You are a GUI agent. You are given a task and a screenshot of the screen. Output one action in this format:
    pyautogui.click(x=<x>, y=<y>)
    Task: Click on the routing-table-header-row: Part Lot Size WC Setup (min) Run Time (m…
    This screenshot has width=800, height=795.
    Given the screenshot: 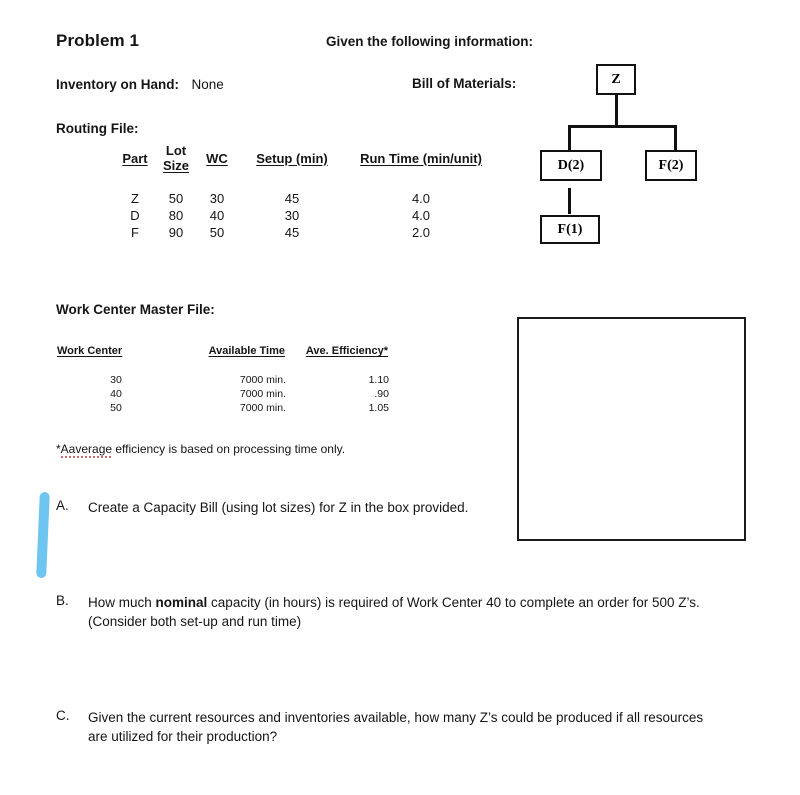 What is the action you would take?
    pyautogui.click(x=305, y=158)
    